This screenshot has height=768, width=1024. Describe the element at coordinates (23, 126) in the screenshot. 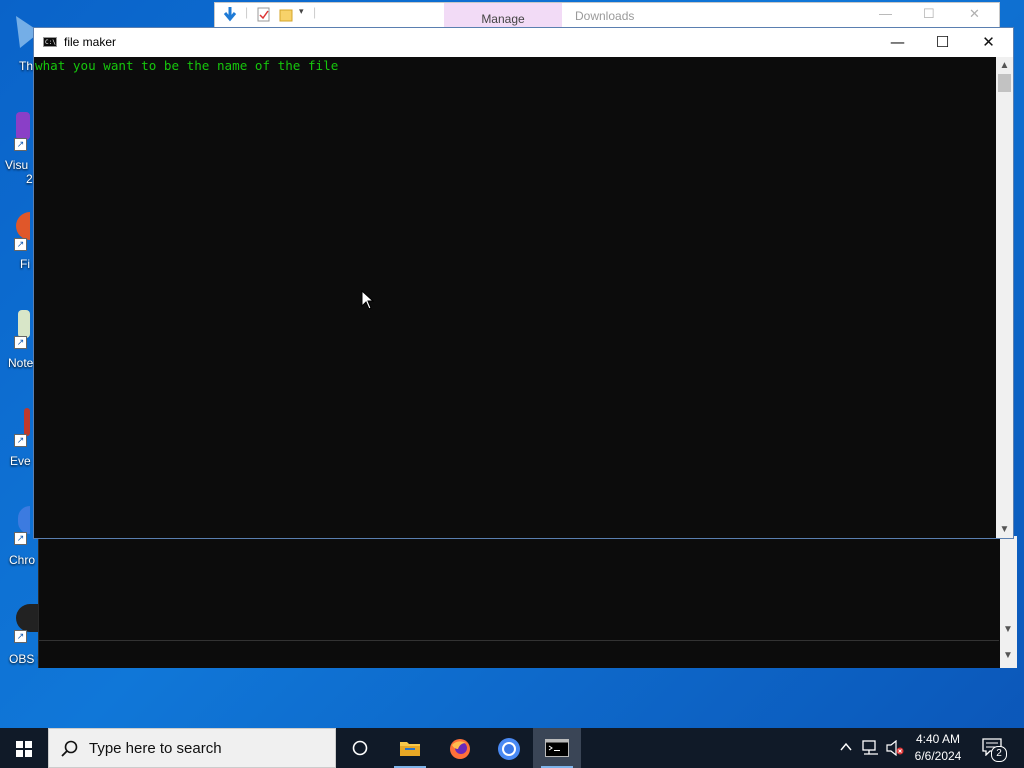

I see `visual-studio-icon` at that location.